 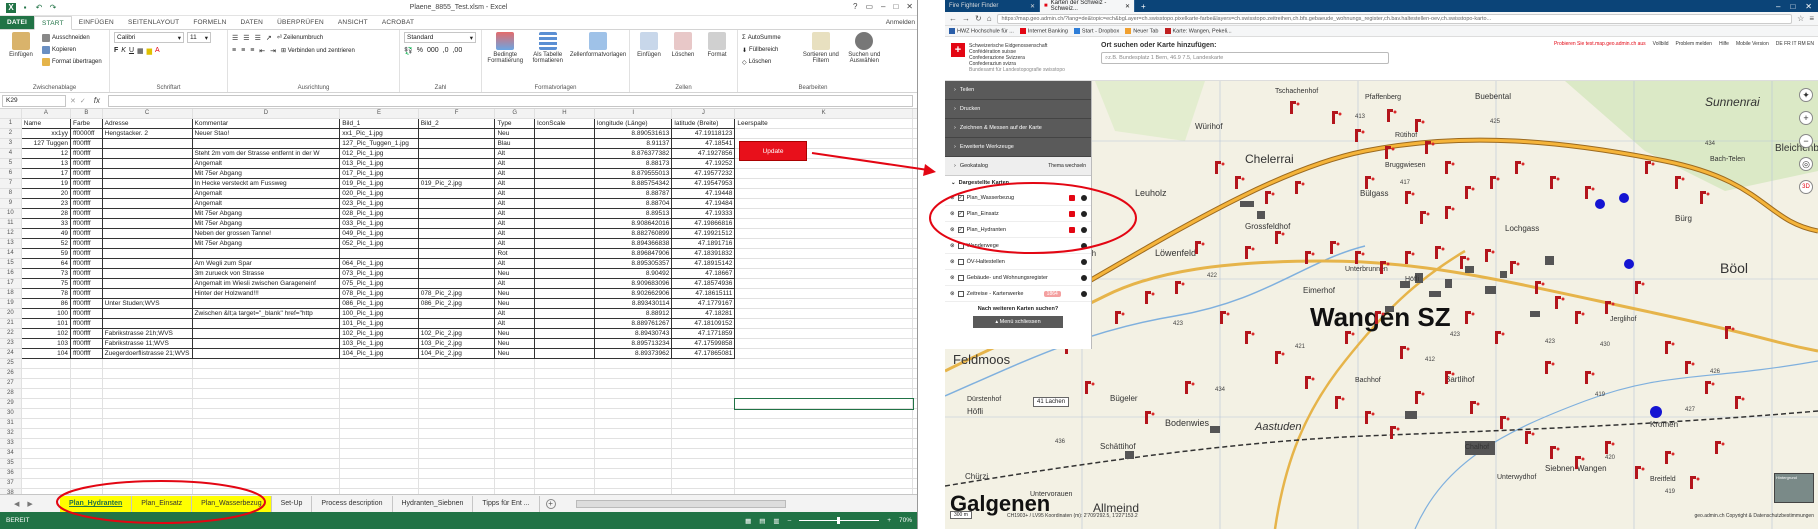 I want to click on format-painter-button: Format übertragen, so click(x=72, y=62).